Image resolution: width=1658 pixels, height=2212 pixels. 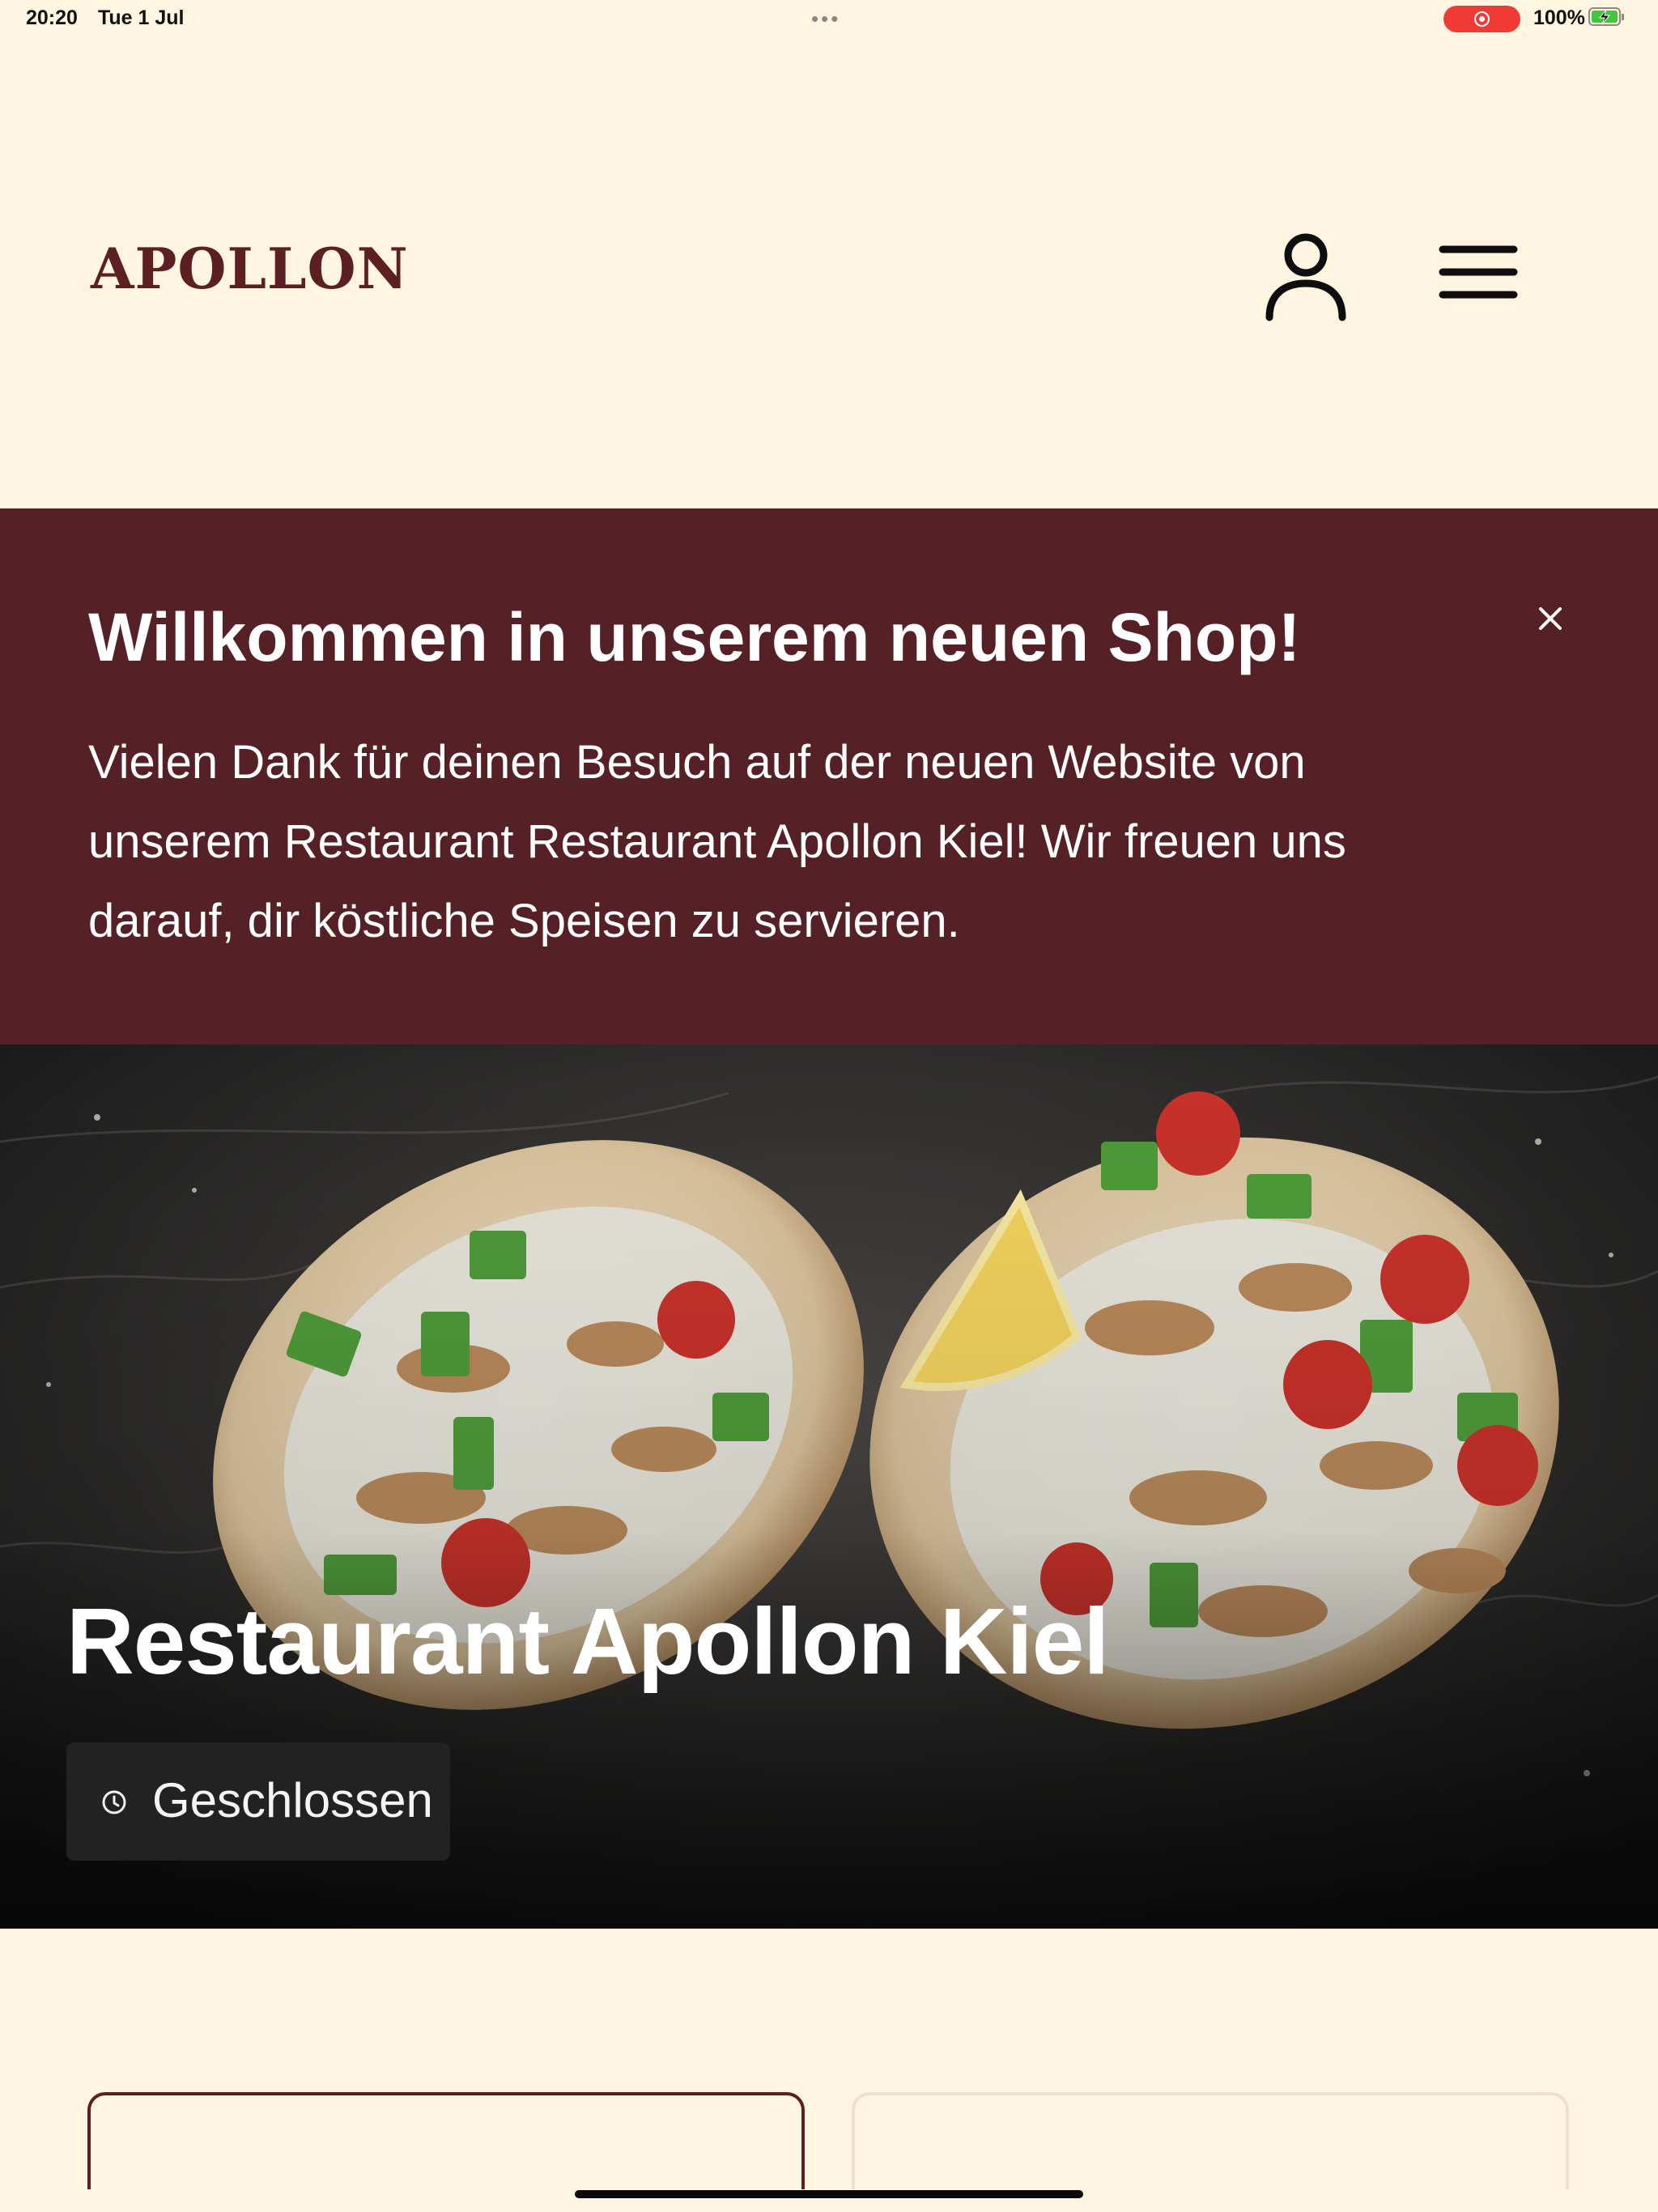 What do you see at coordinates (1606, 16) in the screenshot?
I see `battery-charging-icon` at bounding box center [1606, 16].